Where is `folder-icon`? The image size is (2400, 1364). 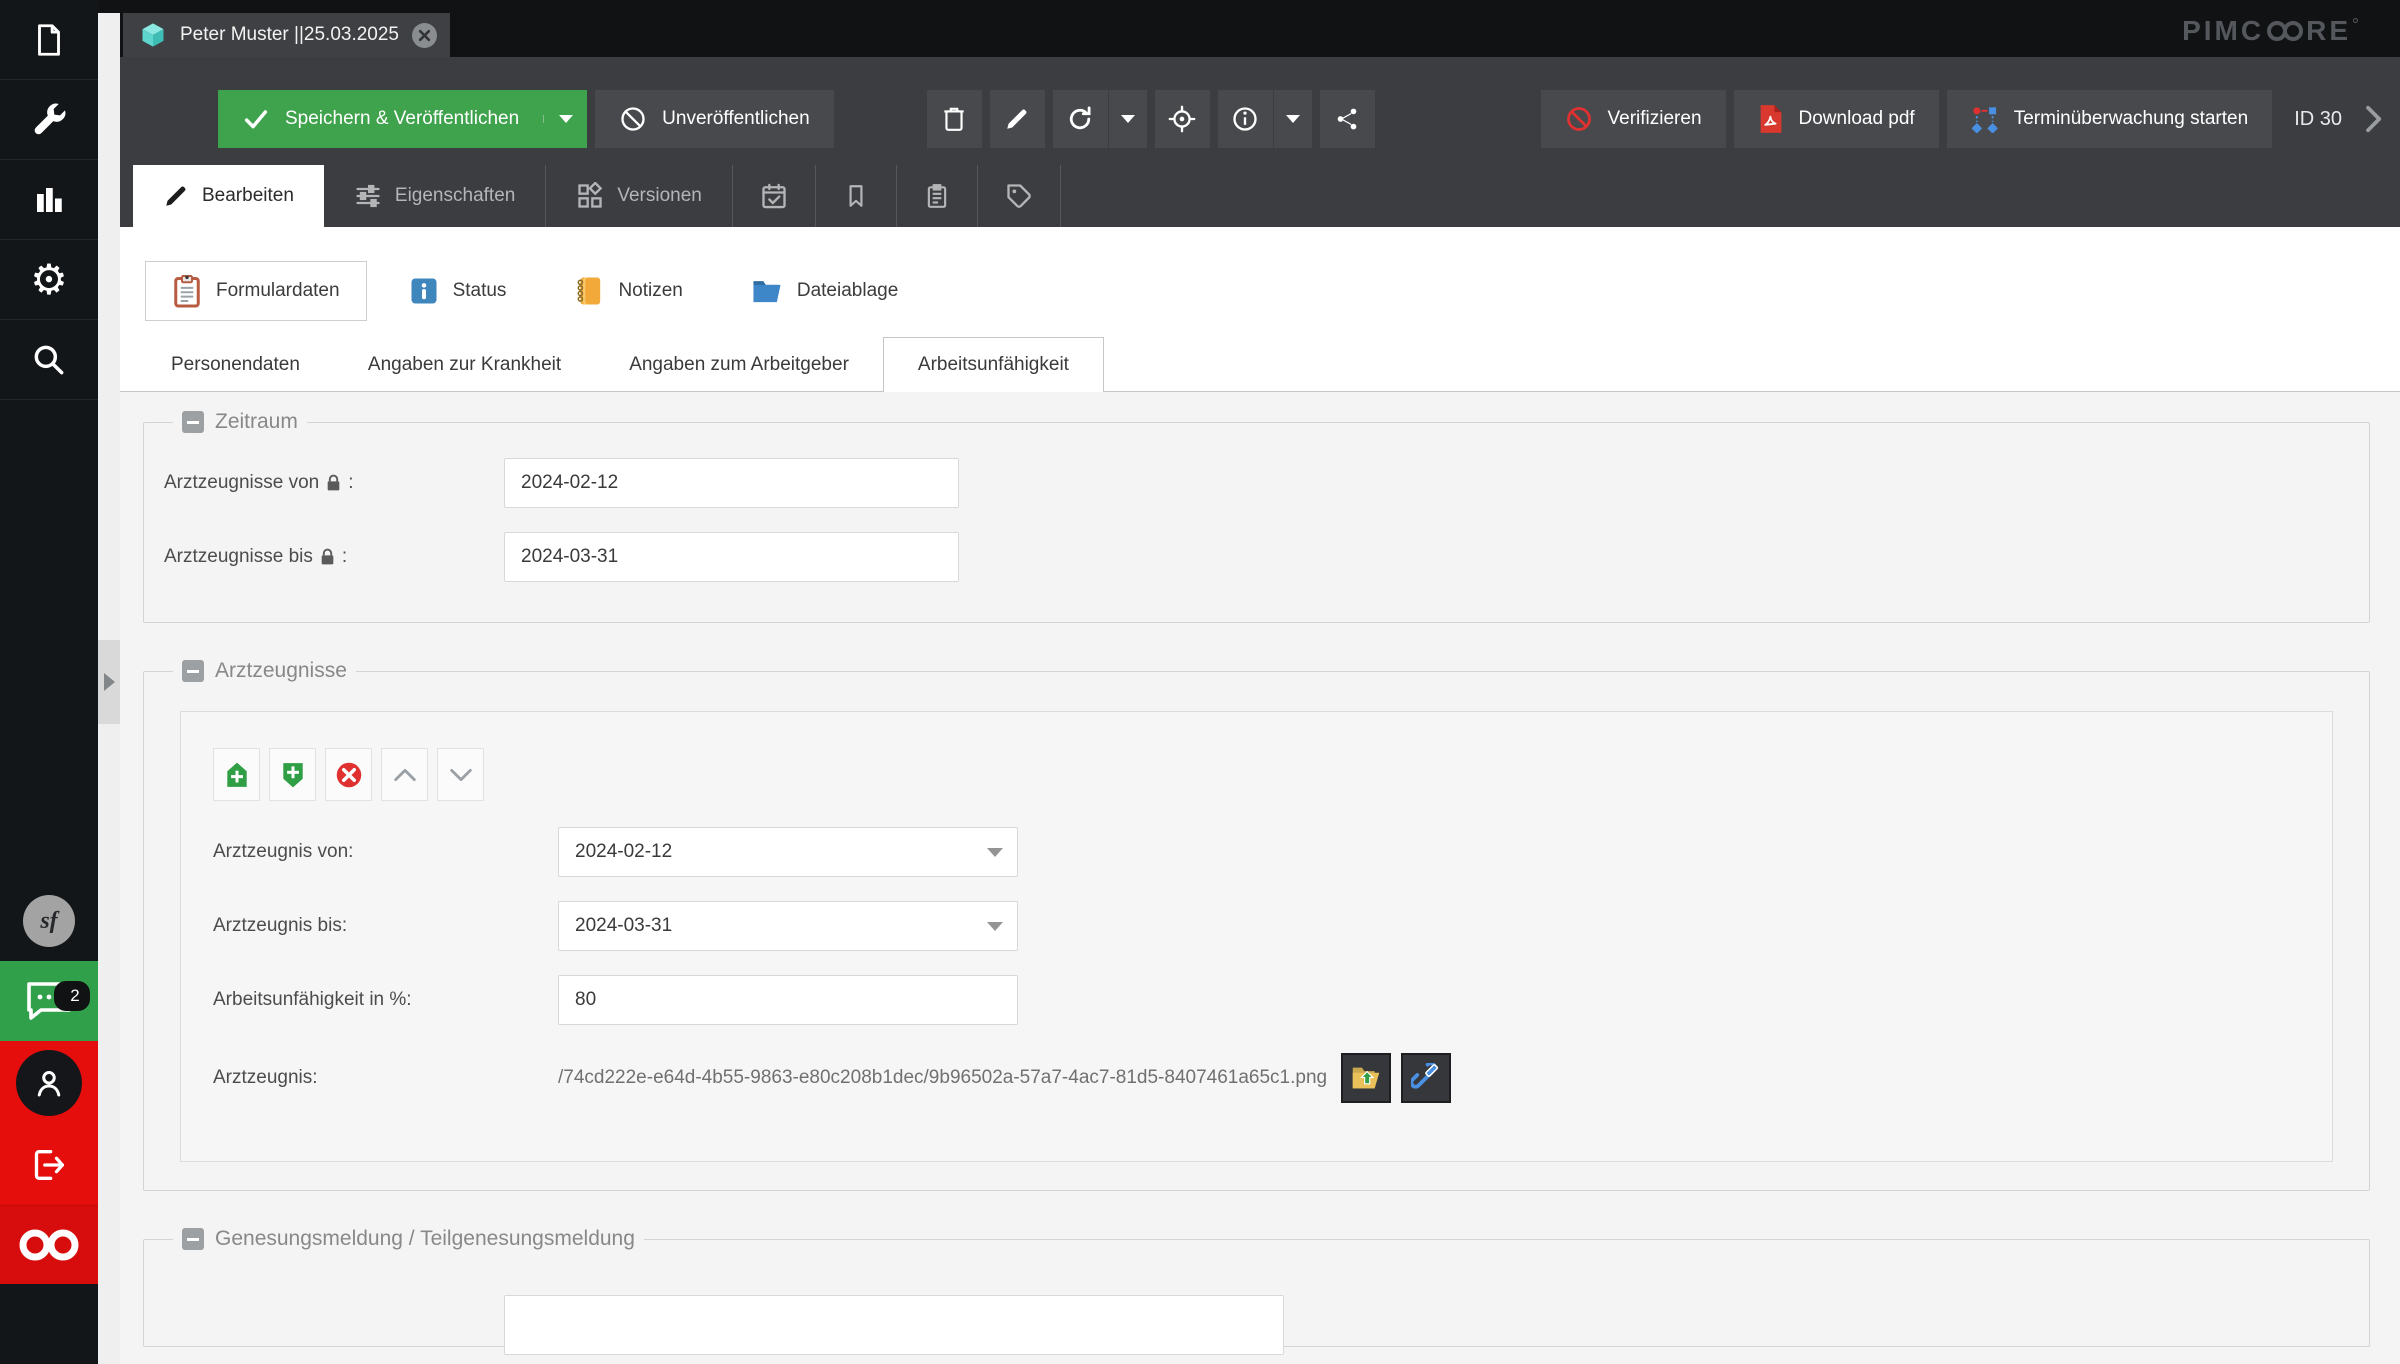 folder-icon is located at coordinates (767, 292).